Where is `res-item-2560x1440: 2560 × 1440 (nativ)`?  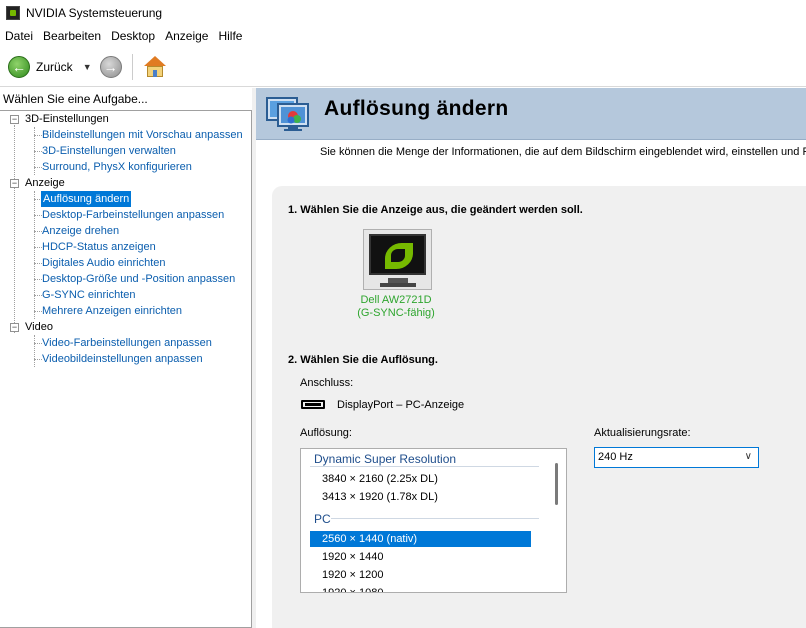
res-item-2560x1440: 2560 × 1440 (nativ) is located at coordinates (420, 539).